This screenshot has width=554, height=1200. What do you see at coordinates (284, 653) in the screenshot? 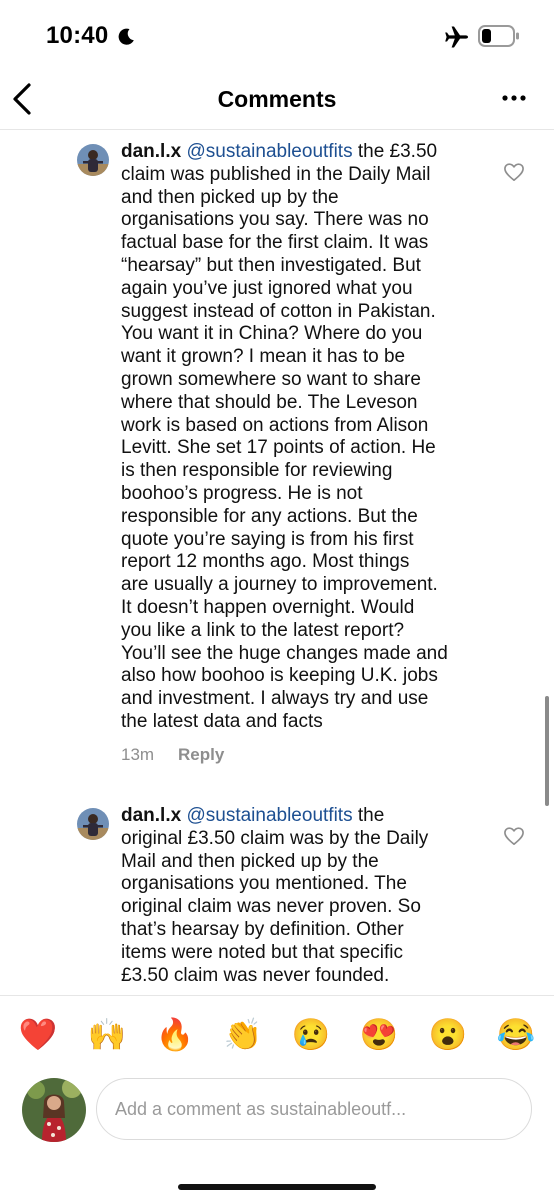
I see `comment-line: You’ll see the huge changes made and` at bounding box center [284, 653].